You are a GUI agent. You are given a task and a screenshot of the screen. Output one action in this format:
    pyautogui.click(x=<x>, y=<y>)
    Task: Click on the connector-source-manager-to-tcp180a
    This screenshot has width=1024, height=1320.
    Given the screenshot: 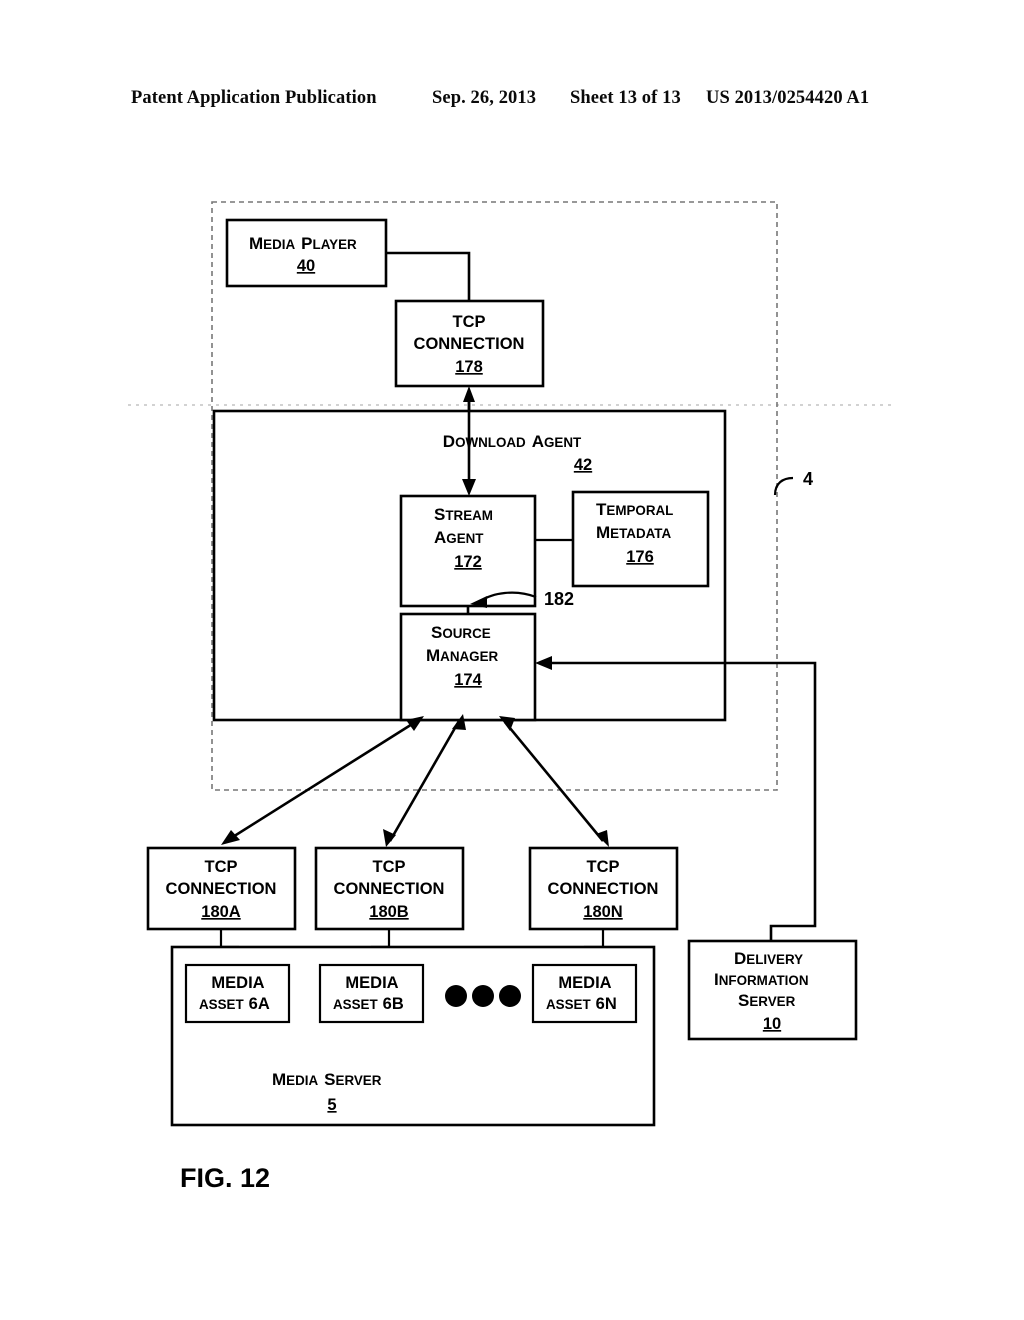 What is the action you would take?
    pyautogui.click(x=322, y=780)
    